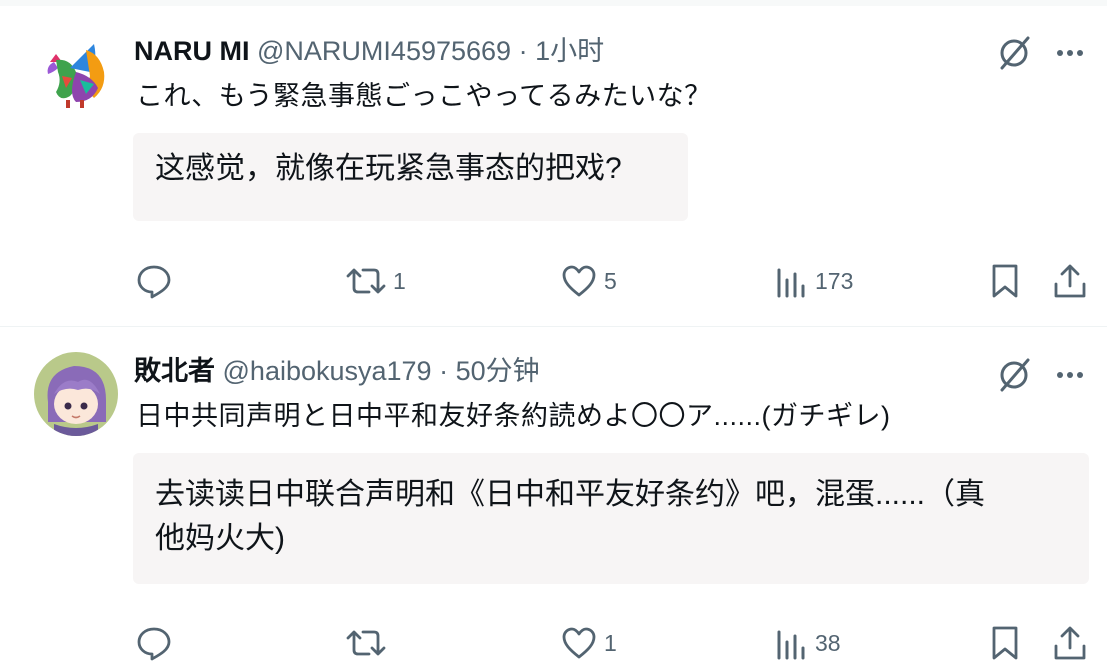 This screenshot has height=668, width=1107. What do you see at coordinates (388, 168) in the screenshot?
I see `translation-text: 这感觉，就像在玩紧急事态的把戏?` at bounding box center [388, 168].